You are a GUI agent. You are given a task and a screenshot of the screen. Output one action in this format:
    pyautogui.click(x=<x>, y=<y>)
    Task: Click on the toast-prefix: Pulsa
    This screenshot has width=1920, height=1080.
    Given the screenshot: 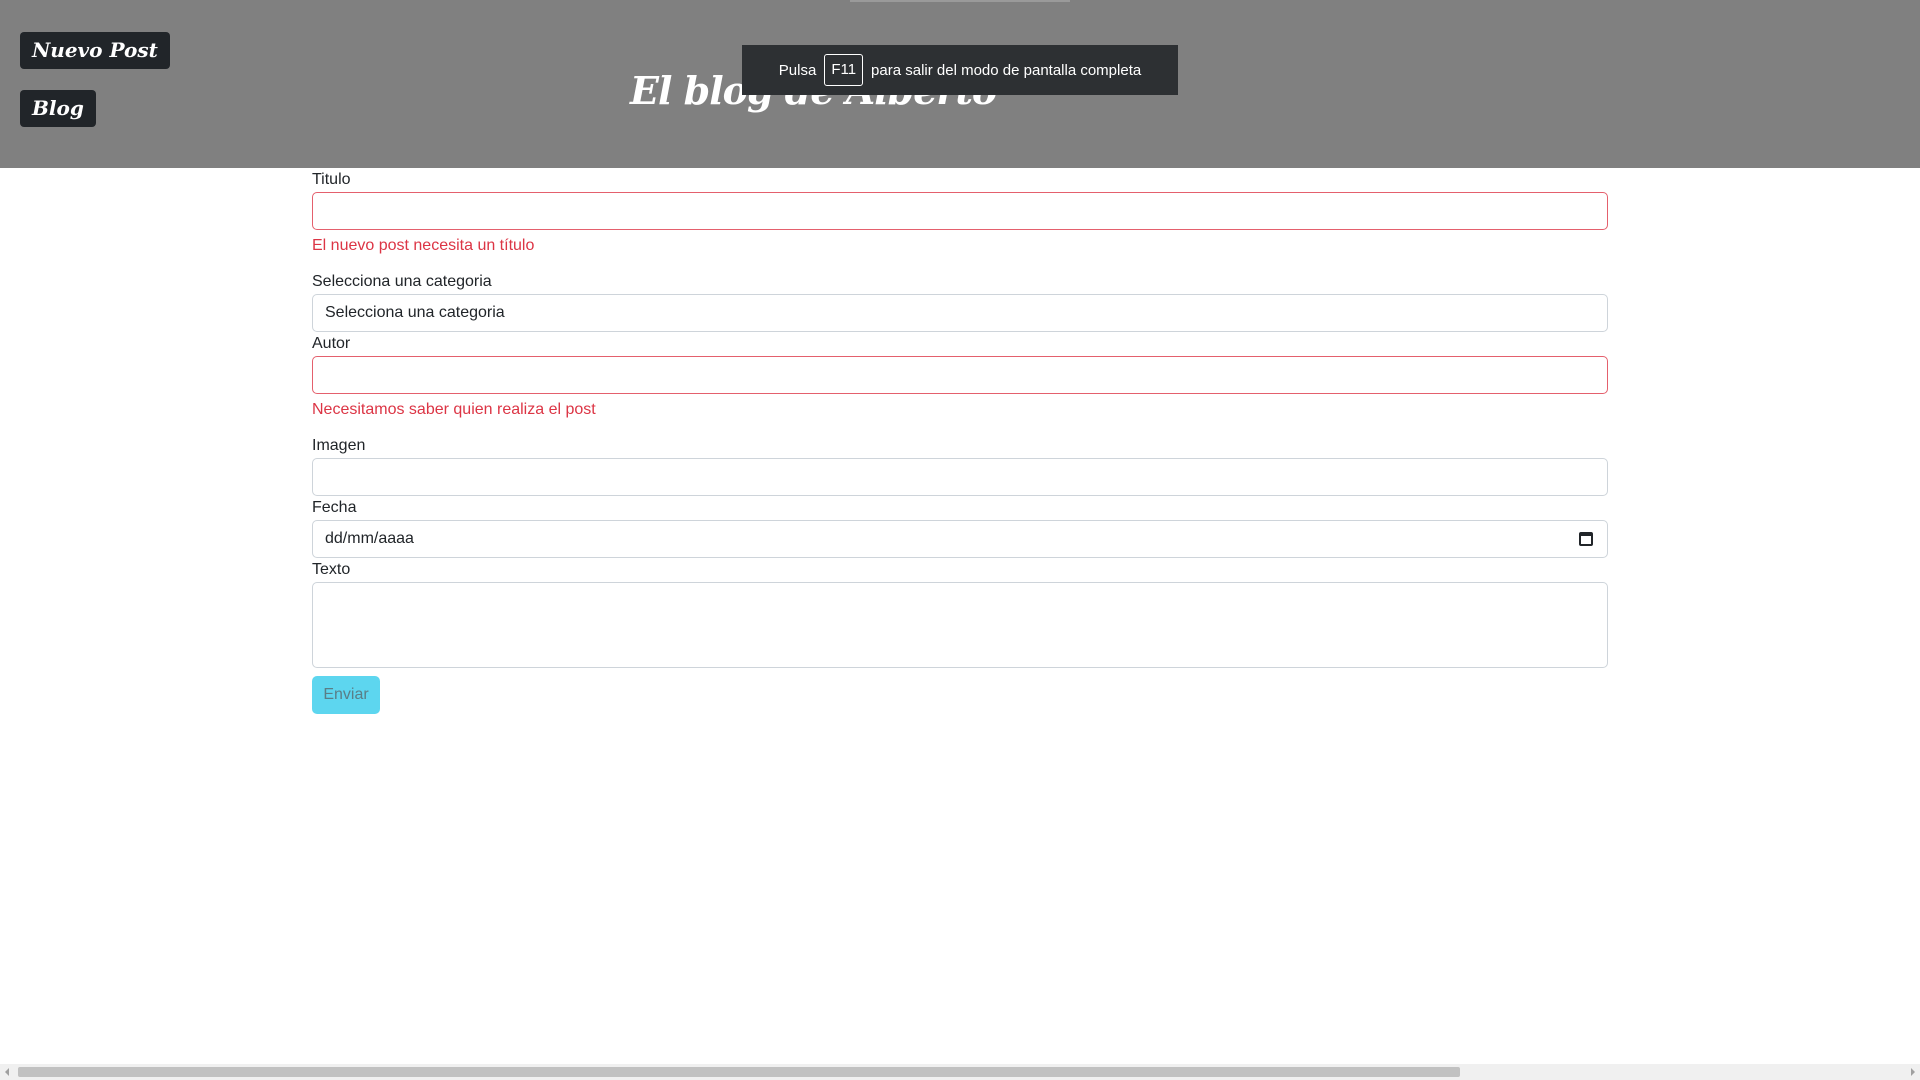 What is the action you would take?
    pyautogui.click(x=797, y=70)
    